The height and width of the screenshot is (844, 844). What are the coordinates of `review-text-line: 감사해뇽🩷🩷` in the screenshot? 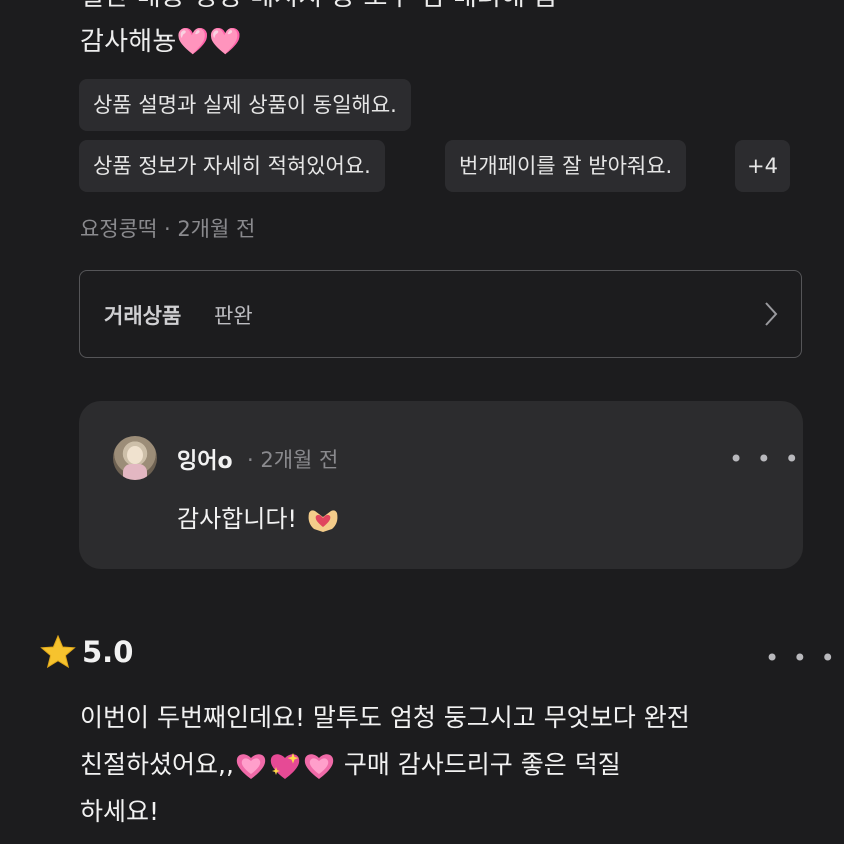 It's located at (161, 42).